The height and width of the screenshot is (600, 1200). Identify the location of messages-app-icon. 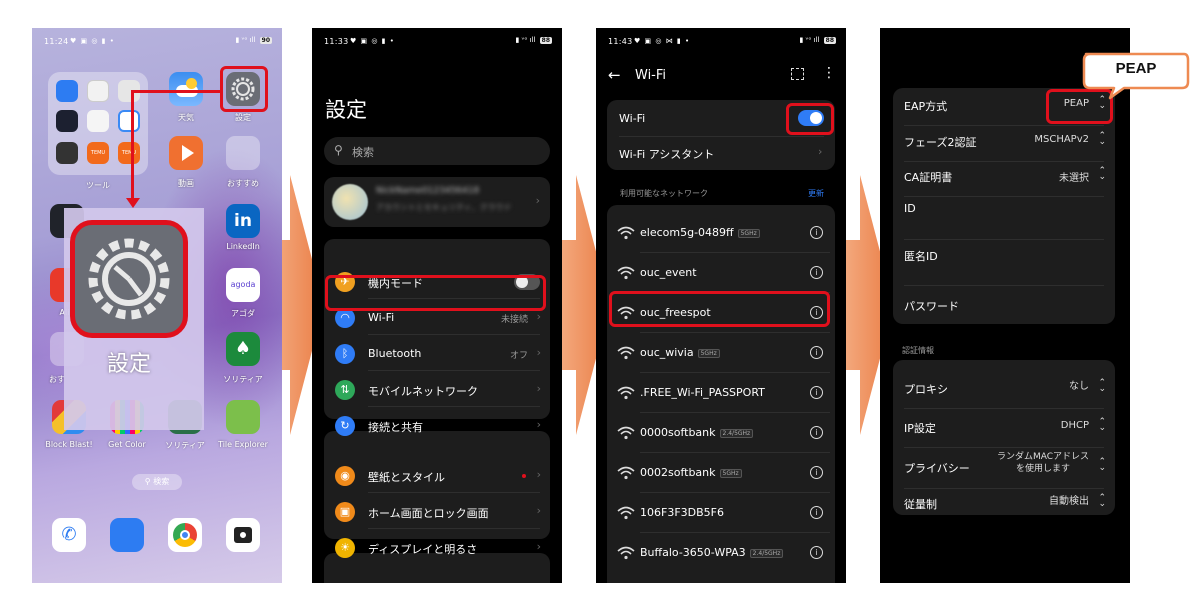
(127, 535).